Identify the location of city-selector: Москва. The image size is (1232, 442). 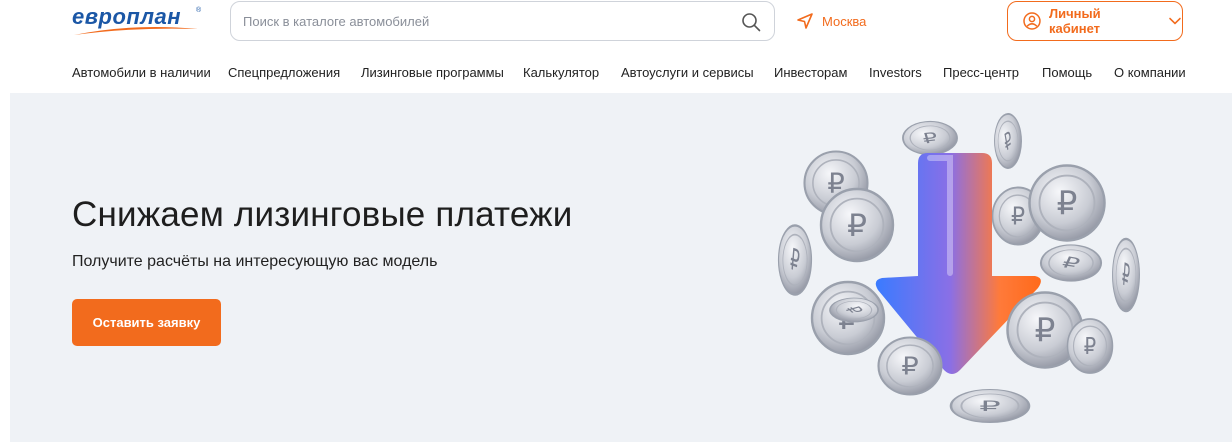
(831, 21).